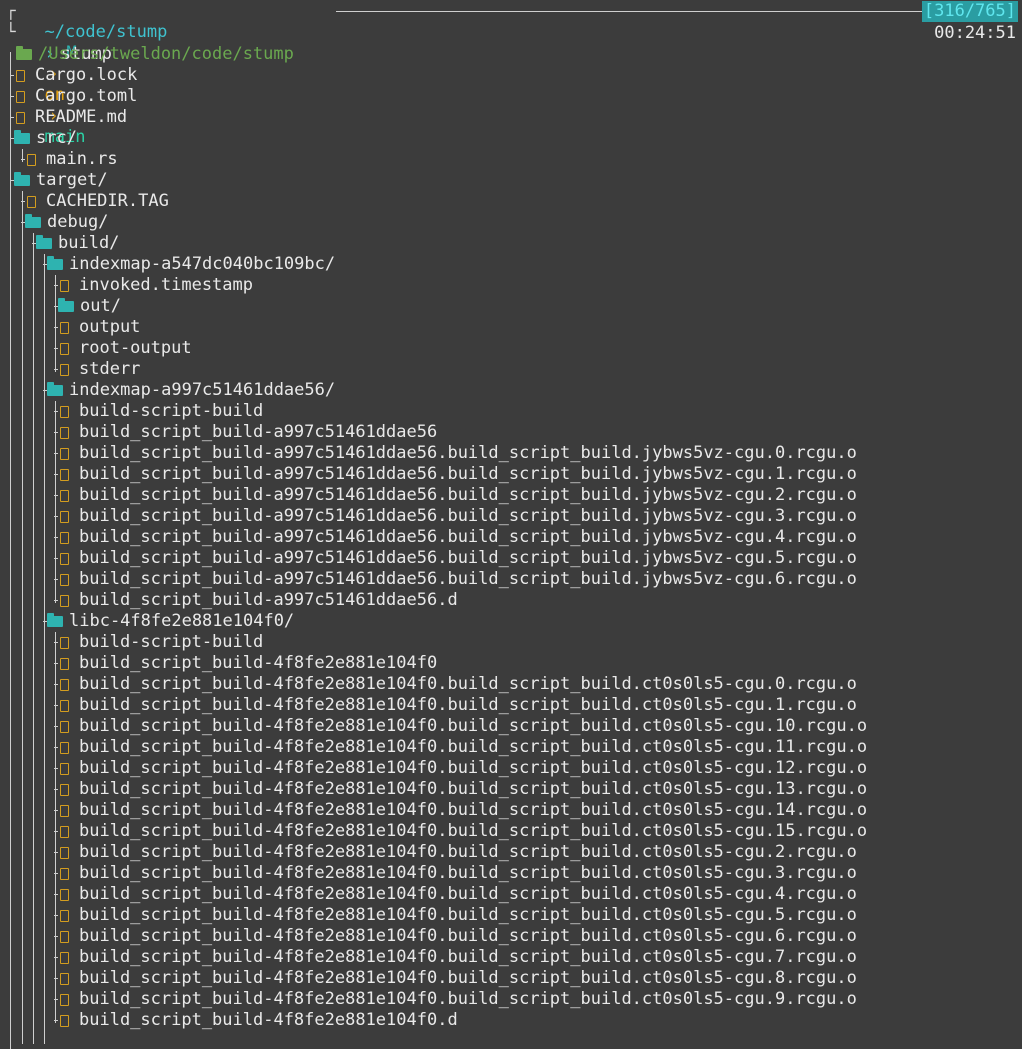 The height and width of the screenshot is (1049, 1022). What do you see at coordinates (170, 621) in the screenshot?
I see `tree-directory: libc-4f8fe2e881e104f0/` at bounding box center [170, 621].